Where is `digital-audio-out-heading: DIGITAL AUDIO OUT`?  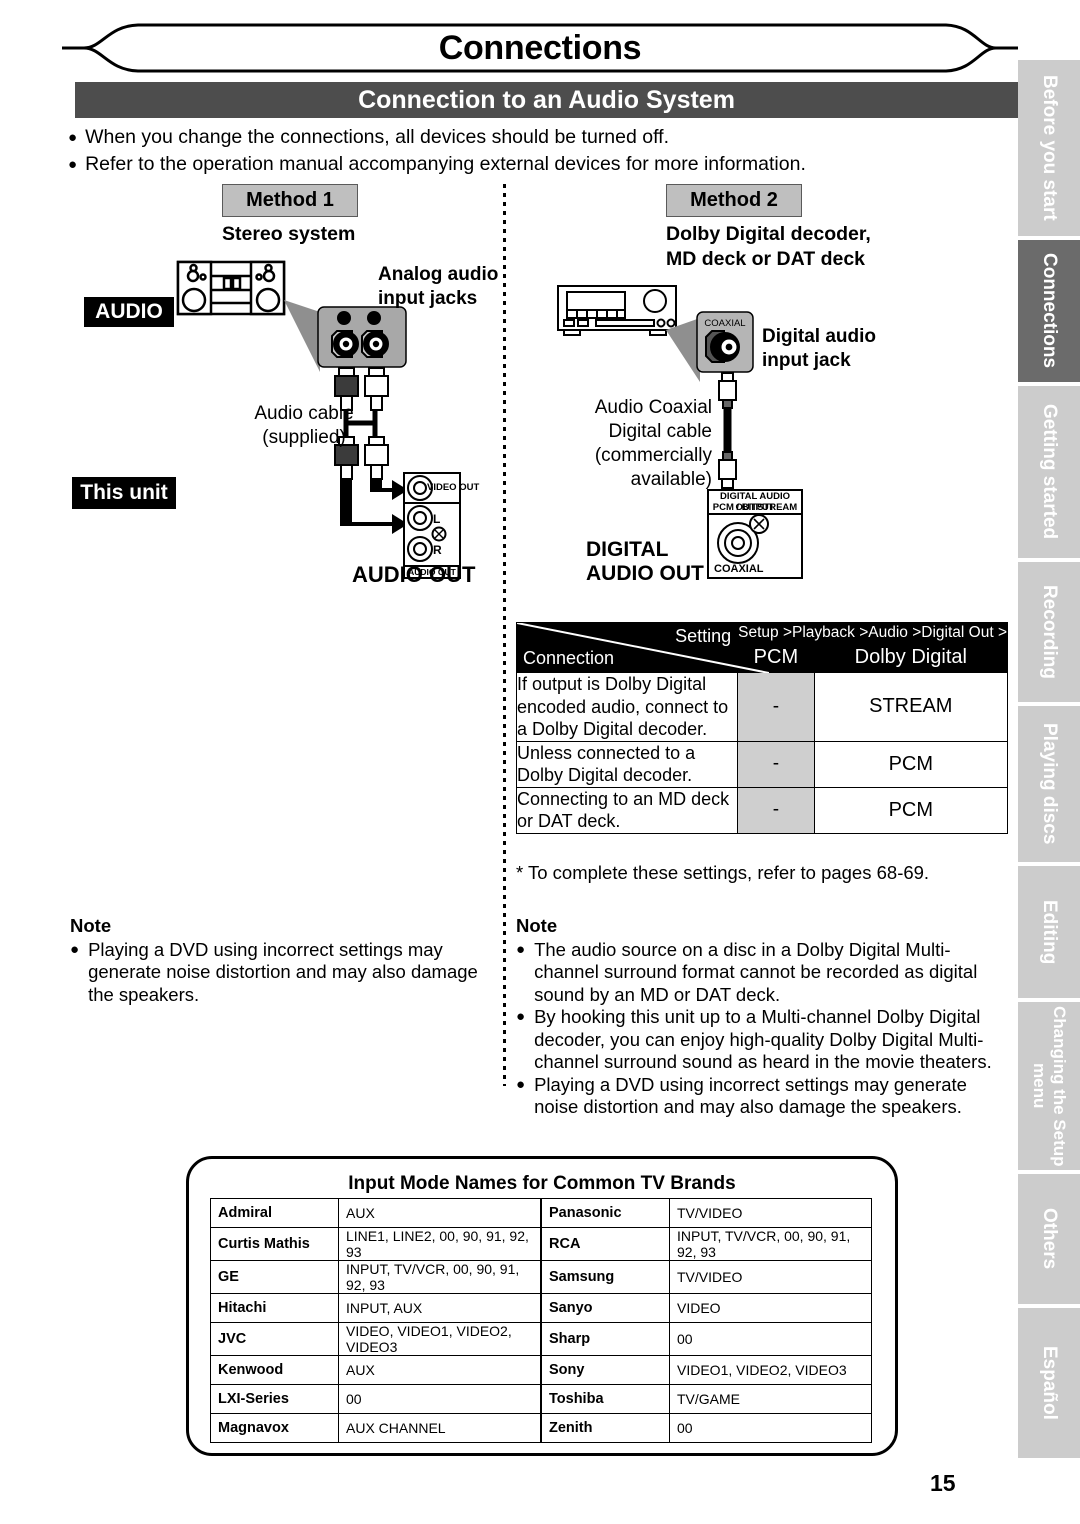
digital-audio-out-heading: DIGITAL AUDIO OUT is located at coordinates (645, 561).